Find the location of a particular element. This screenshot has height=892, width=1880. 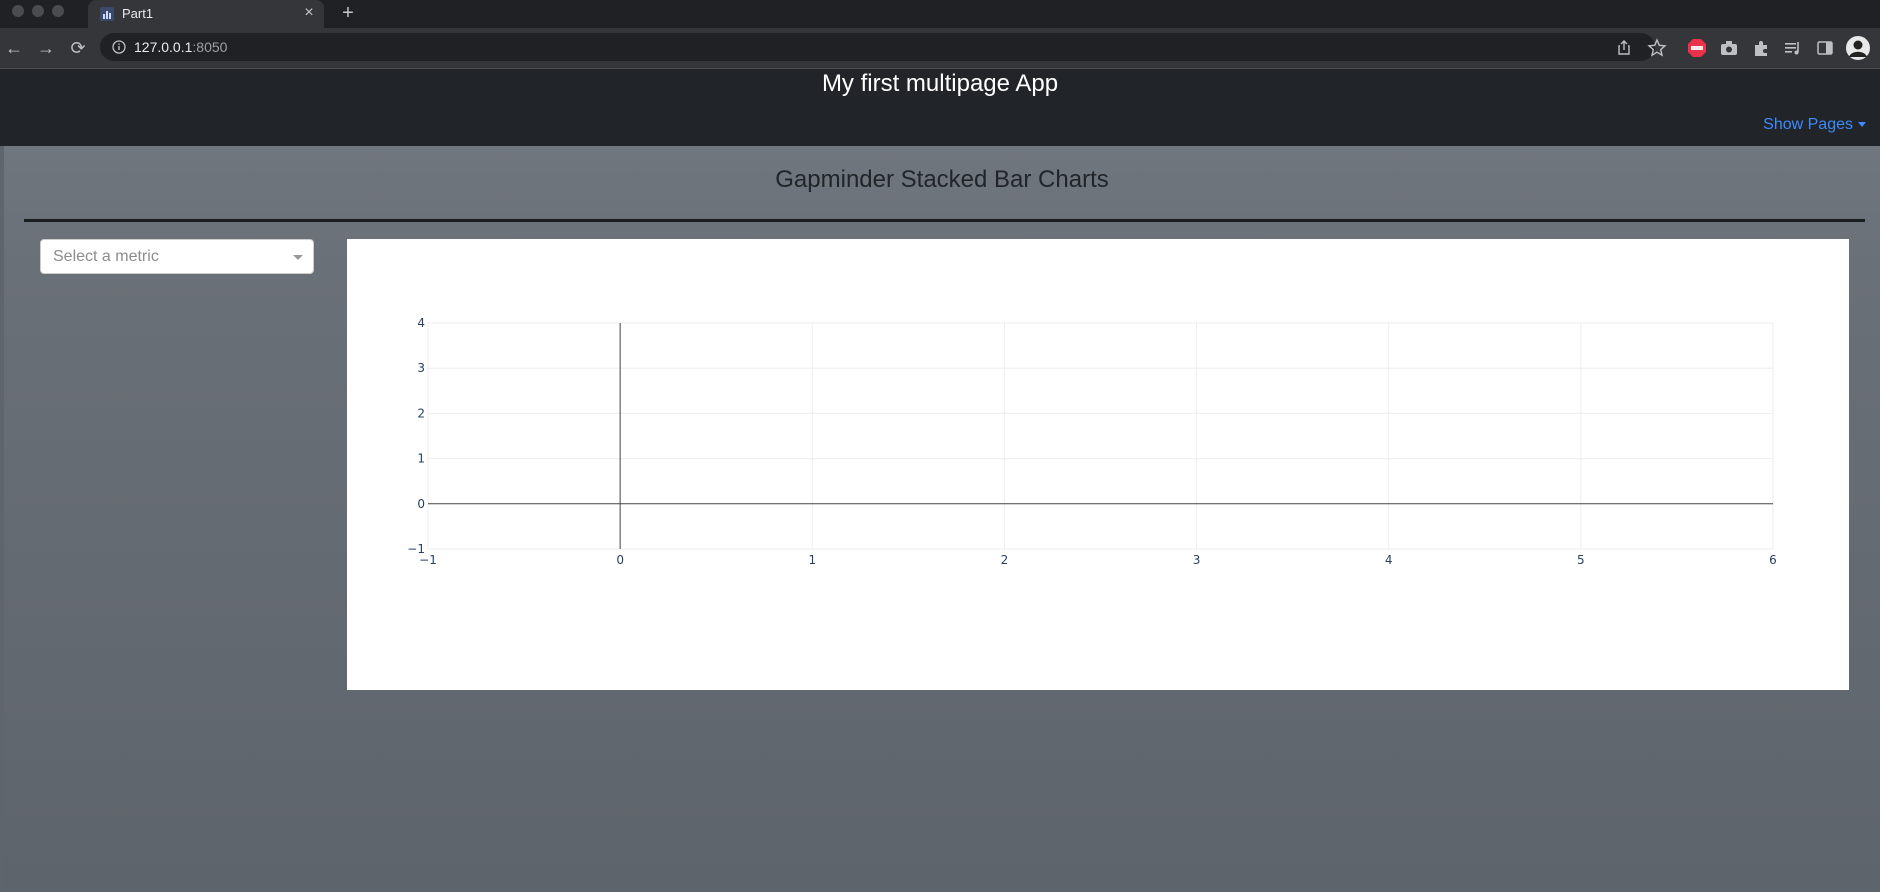

media-controls-icon is located at coordinates (1793, 48).